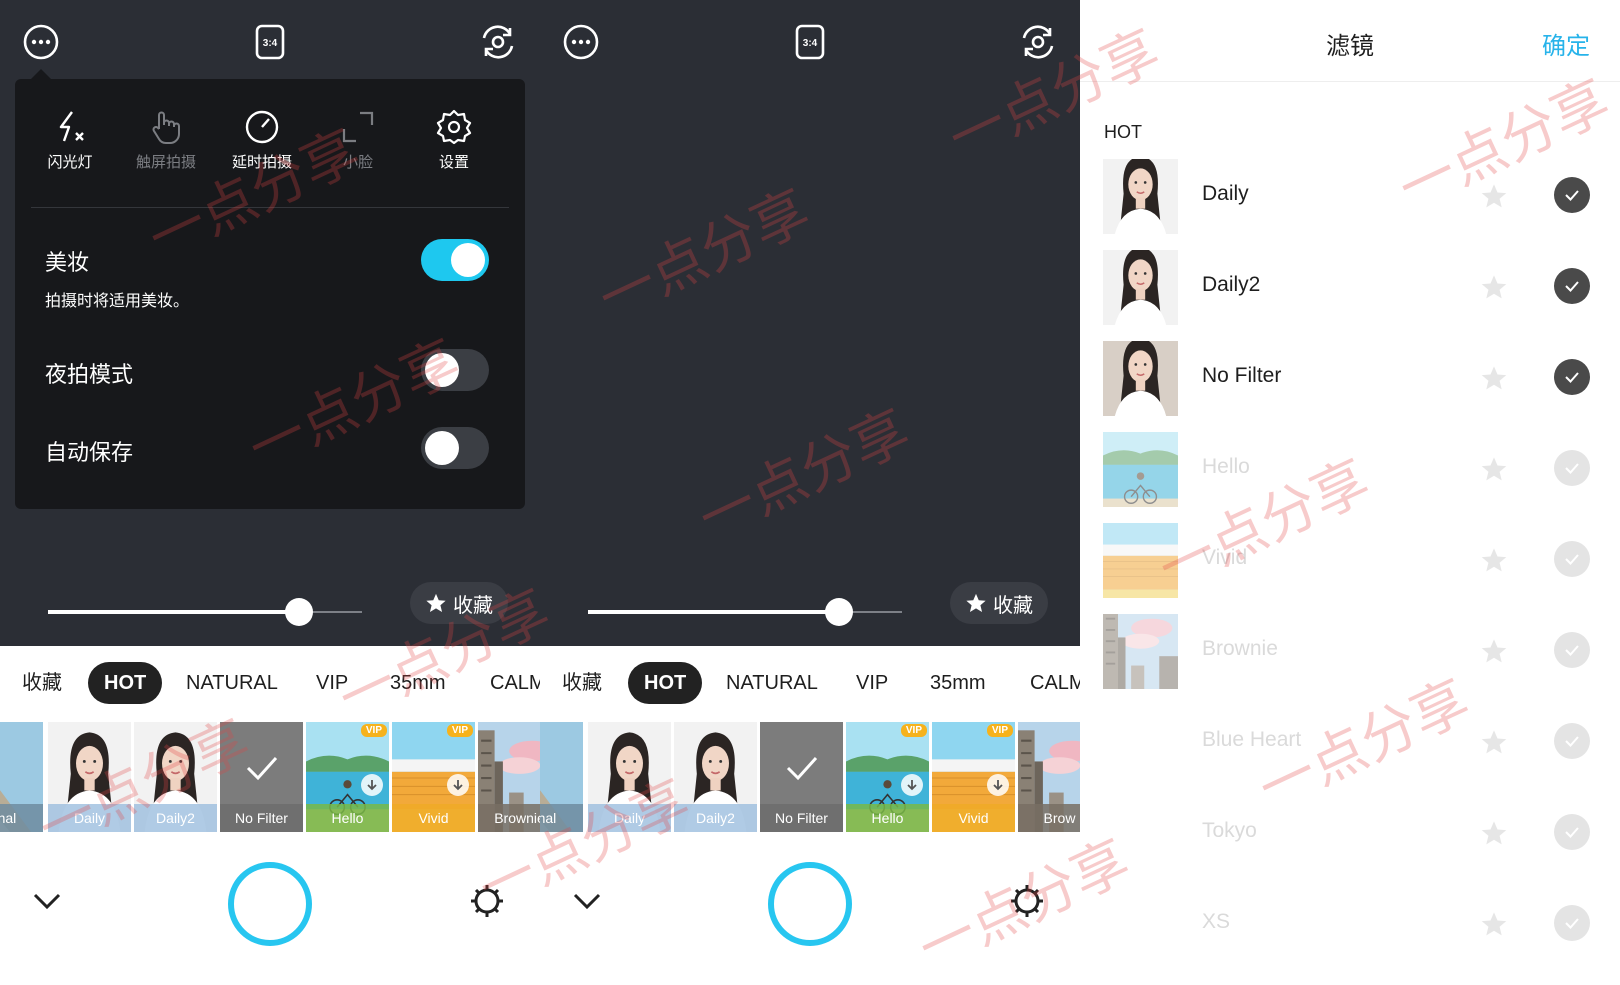 The width and height of the screenshot is (1620, 985). What do you see at coordinates (509, 777) in the screenshot?
I see `filter-thumb-brownie: Brownie` at bounding box center [509, 777].